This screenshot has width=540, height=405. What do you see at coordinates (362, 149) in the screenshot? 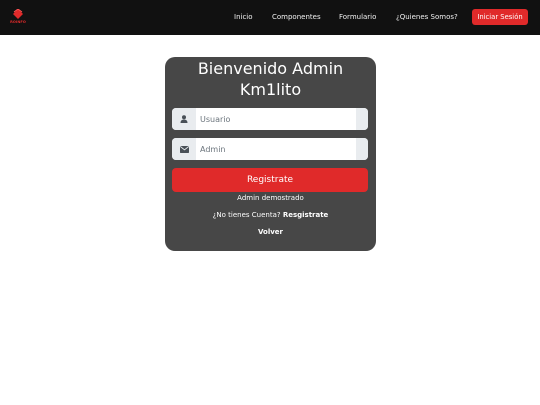
I see `admin-addon` at bounding box center [362, 149].